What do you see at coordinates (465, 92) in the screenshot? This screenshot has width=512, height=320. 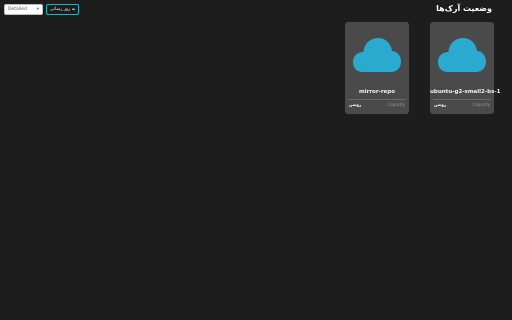 I see `vm-name: ubuntu-g2-small2-bs-1` at bounding box center [465, 92].